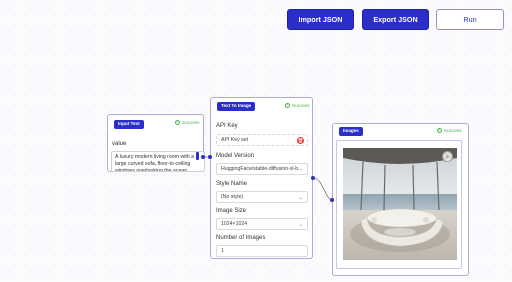  Describe the element at coordinates (236, 106) in the screenshot. I see `node-type-tag: Text To Image` at that location.